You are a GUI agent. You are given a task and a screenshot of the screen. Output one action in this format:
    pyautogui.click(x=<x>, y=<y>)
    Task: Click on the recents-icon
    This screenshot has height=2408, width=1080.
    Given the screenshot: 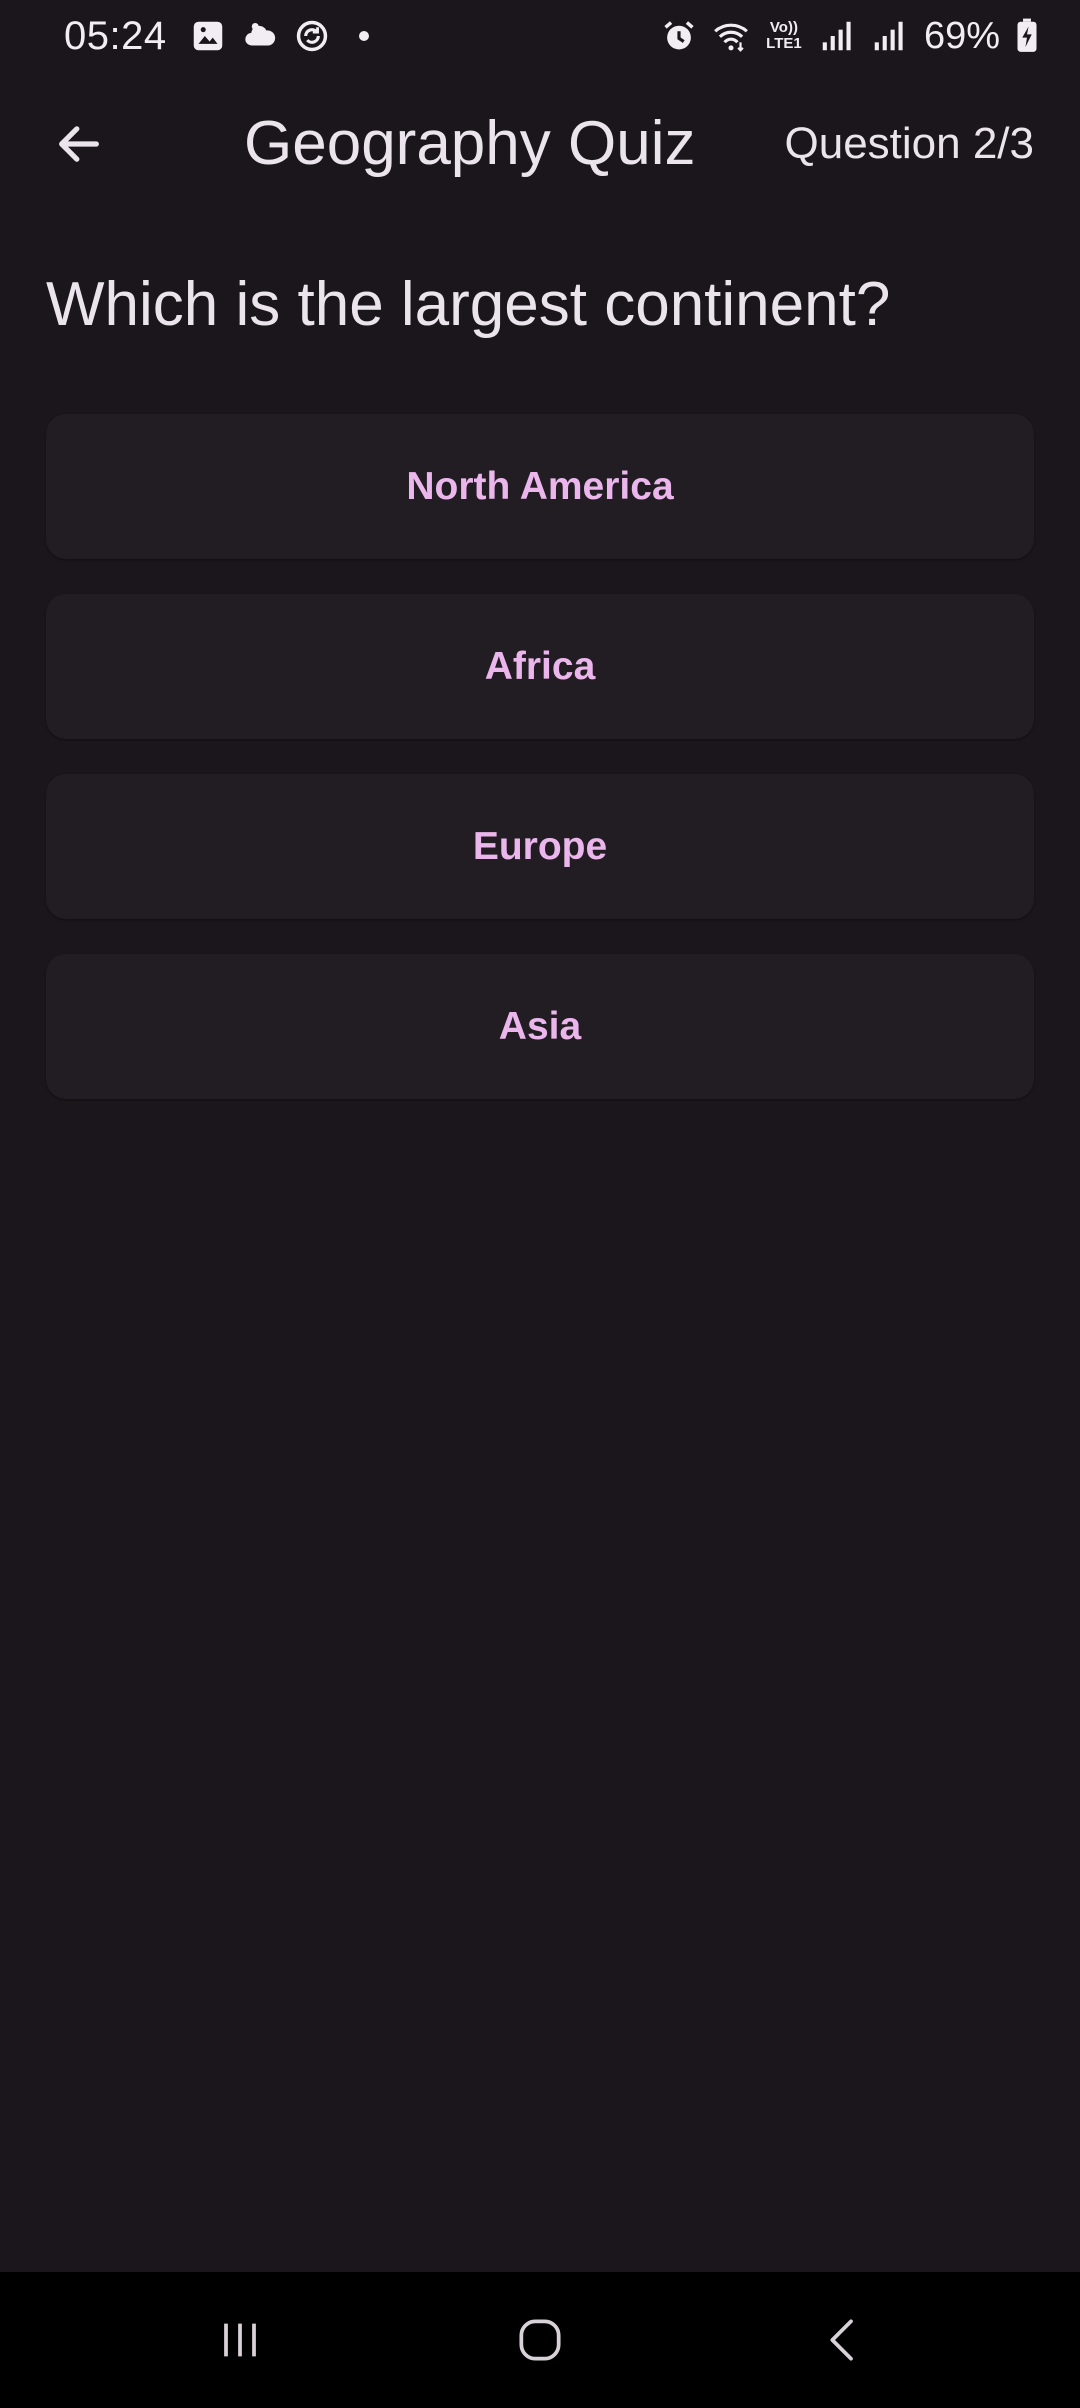 What is the action you would take?
    pyautogui.click(x=240, y=2340)
    